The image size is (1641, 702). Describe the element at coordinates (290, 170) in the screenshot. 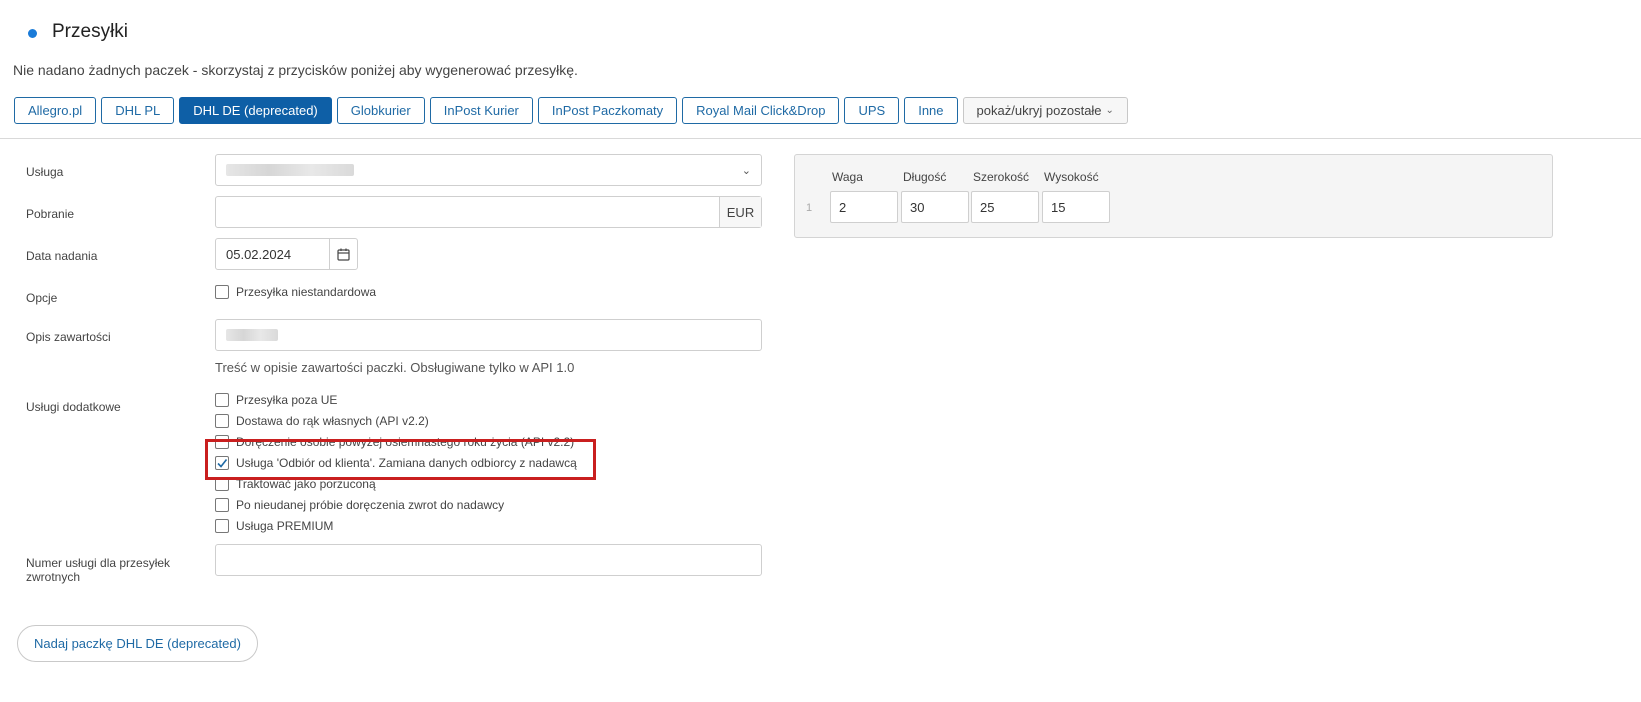

I see `redacted-service-value` at that location.